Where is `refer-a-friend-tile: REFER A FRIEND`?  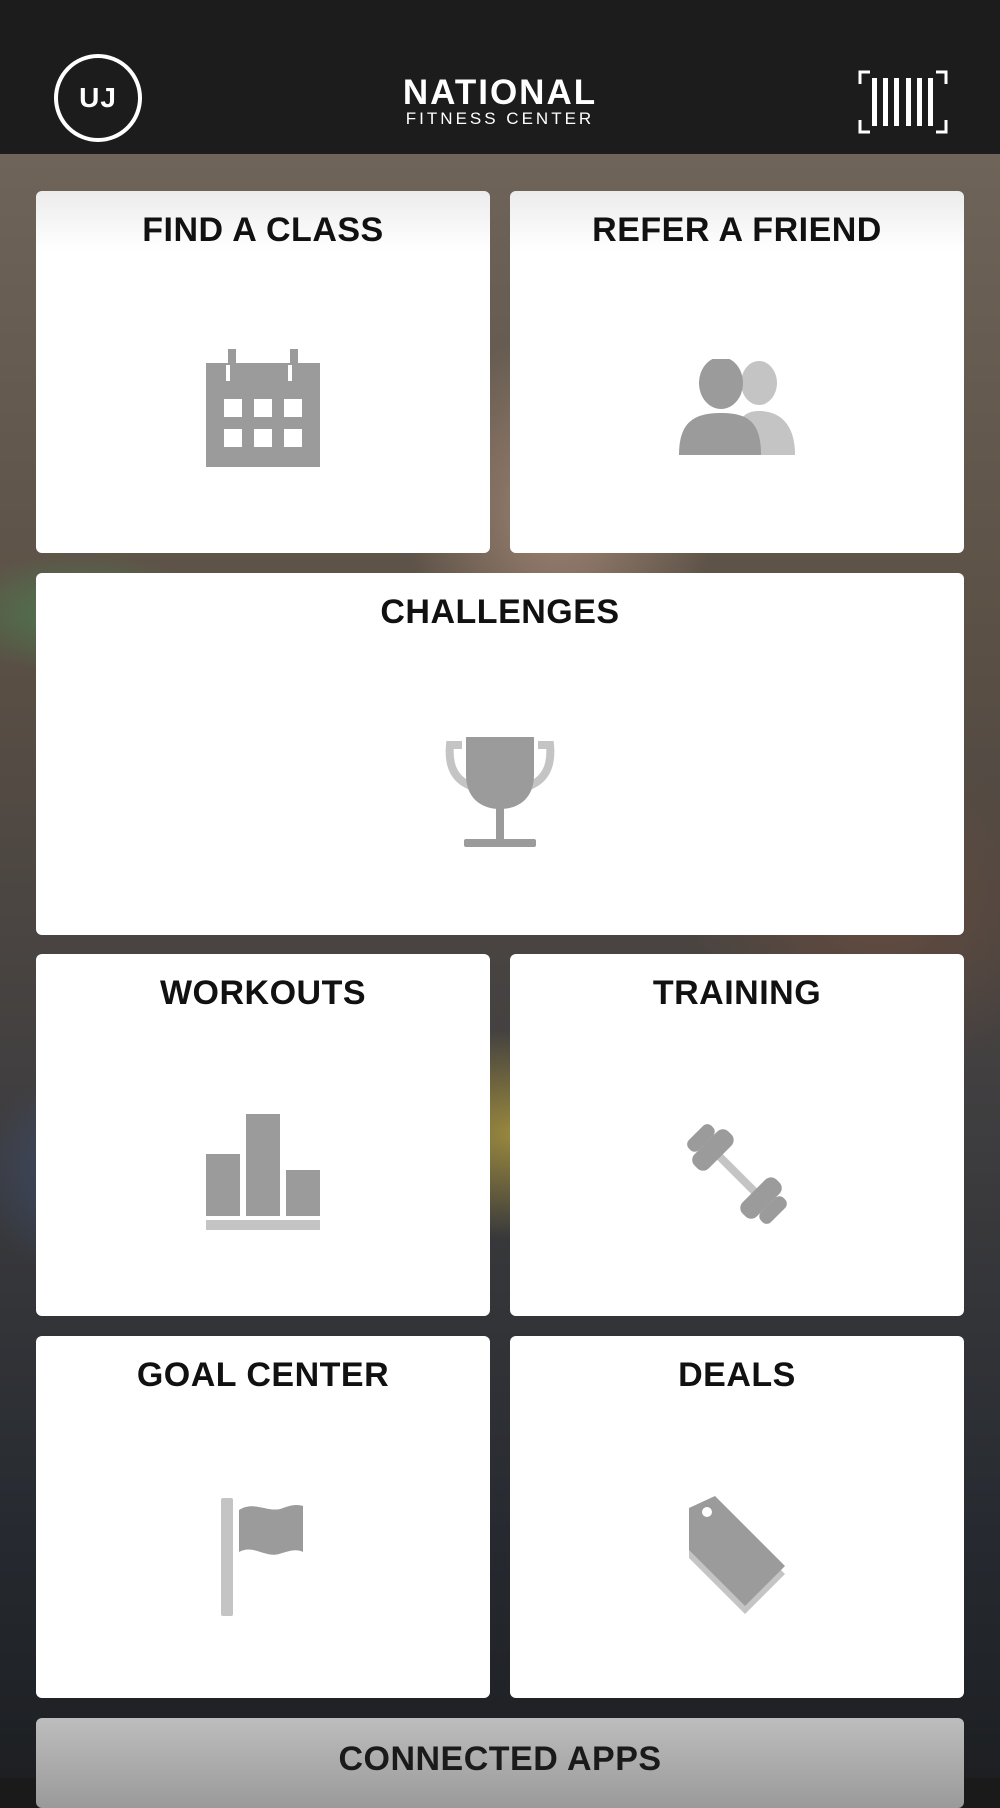
refer-a-friend-tile: REFER A FRIEND is located at coordinates (737, 372).